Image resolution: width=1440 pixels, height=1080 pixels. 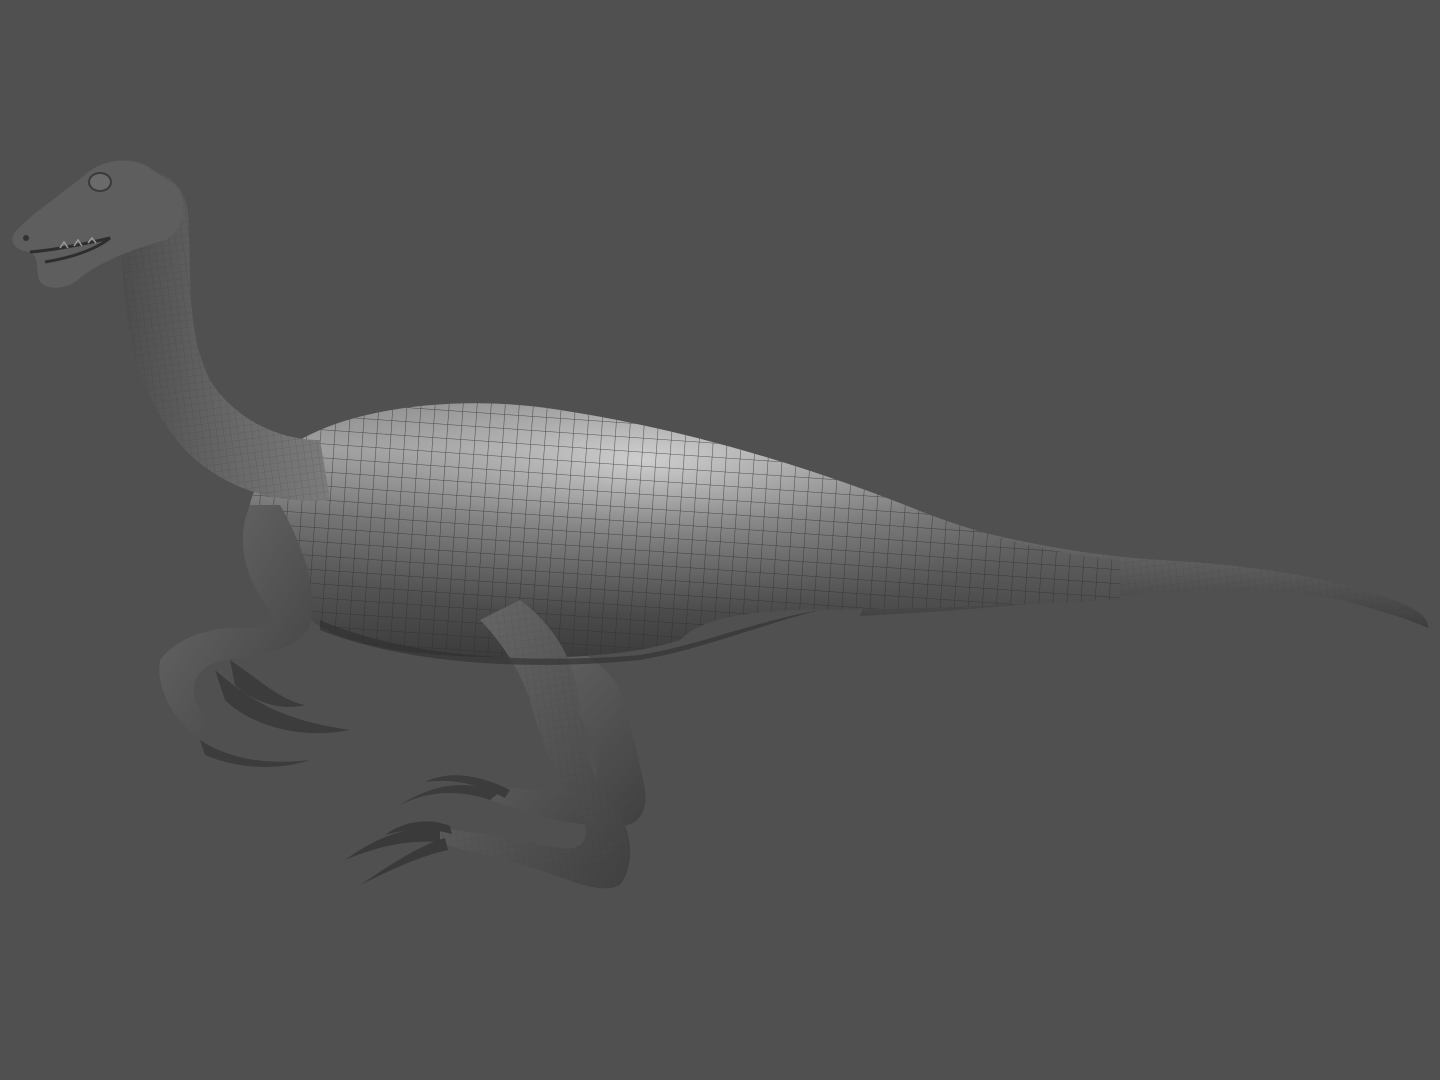 I want to click on nostril, so click(x=26, y=238).